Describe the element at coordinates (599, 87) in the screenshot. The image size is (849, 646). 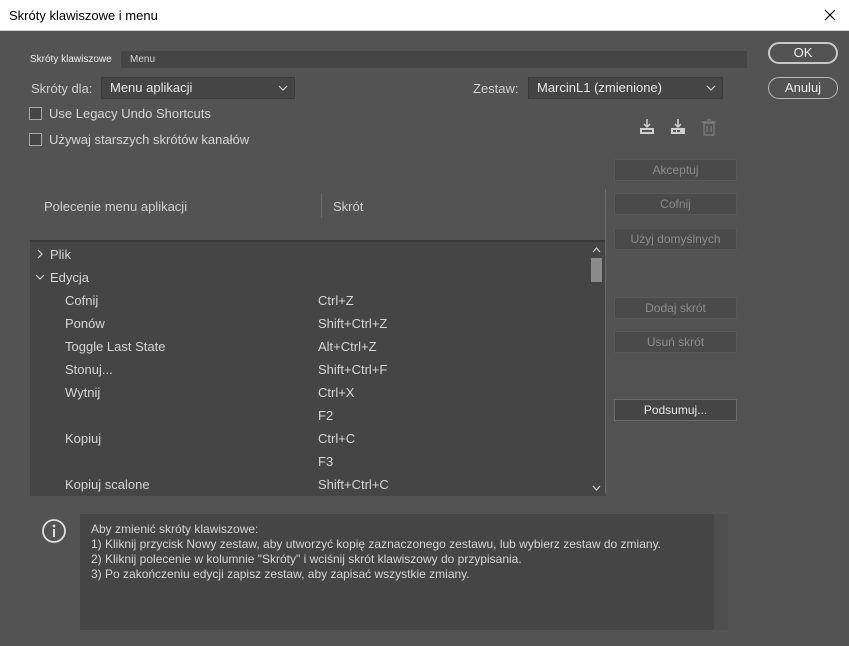
I see `set-value: MarcinL1 (zmienione)` at that location.